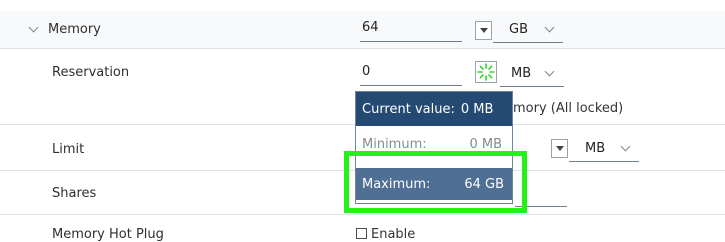 This screenshot has width=725, height=242. What do you see at coordinates (394, 144) in the screenshot?
I see `popup-minimum-label: Minimum:` at bounding box center [394, 144].